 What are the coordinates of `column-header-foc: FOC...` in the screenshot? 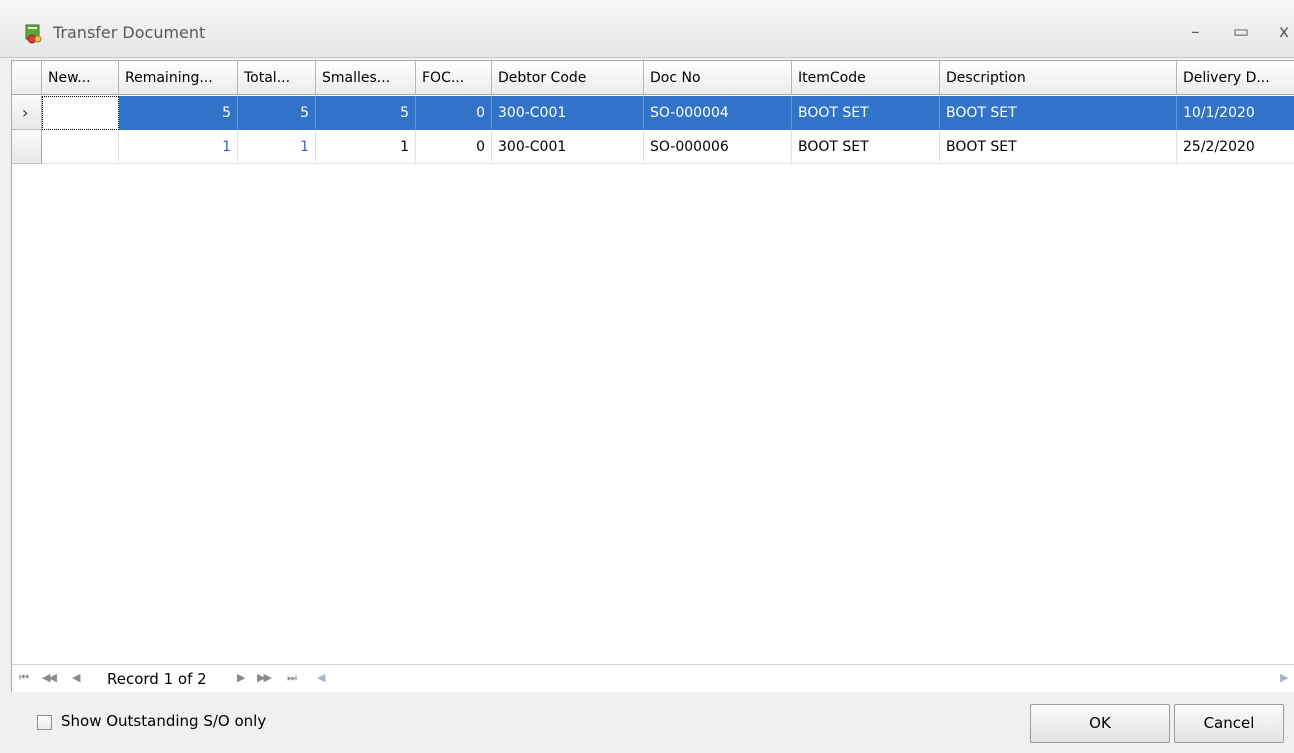 It's located at (454, 78).